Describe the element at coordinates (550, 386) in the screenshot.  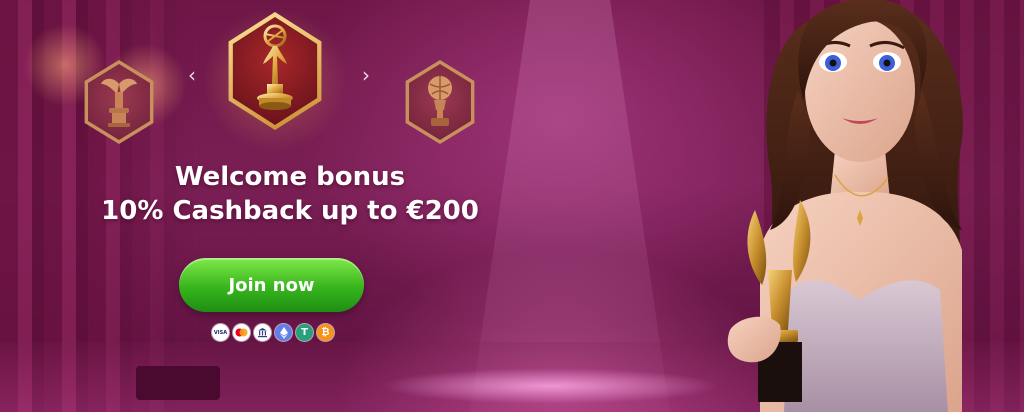
I see `spotlight-floor-glow` at that location.